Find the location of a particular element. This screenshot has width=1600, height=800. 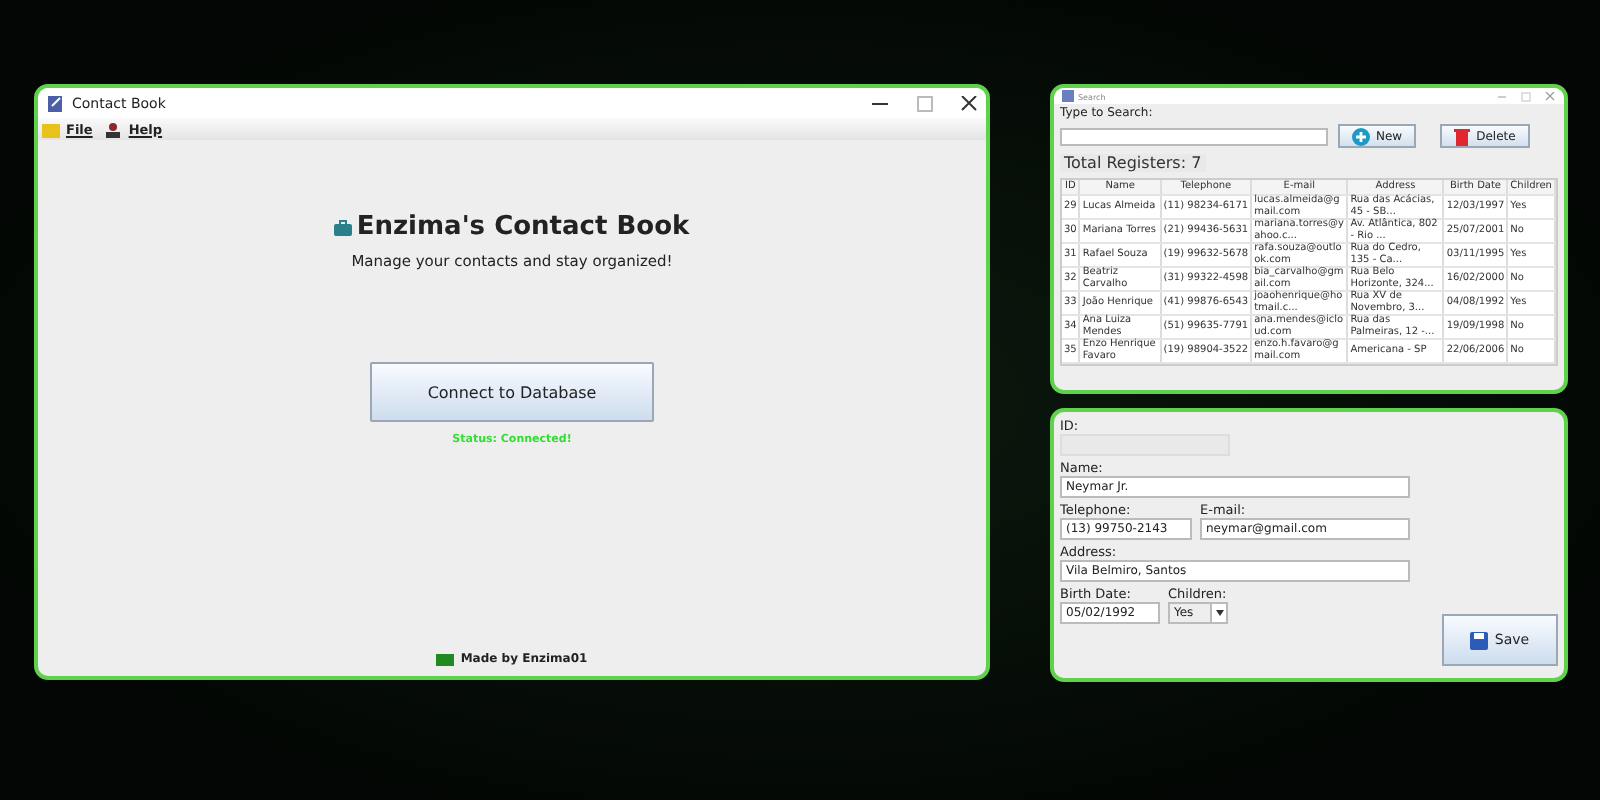

trash-icon is located at coordinates (1462, 136).